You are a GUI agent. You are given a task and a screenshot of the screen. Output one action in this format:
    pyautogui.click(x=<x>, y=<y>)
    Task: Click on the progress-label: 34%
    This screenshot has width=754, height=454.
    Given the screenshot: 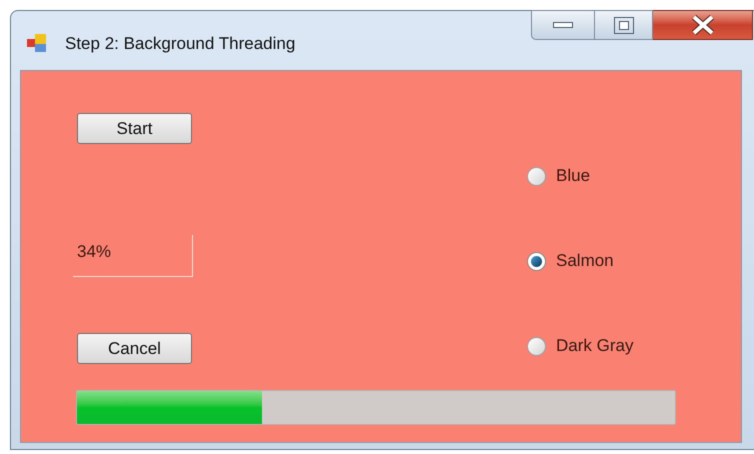 What is the action you would take?
    pyautogui.click(x=133, y=256)
    